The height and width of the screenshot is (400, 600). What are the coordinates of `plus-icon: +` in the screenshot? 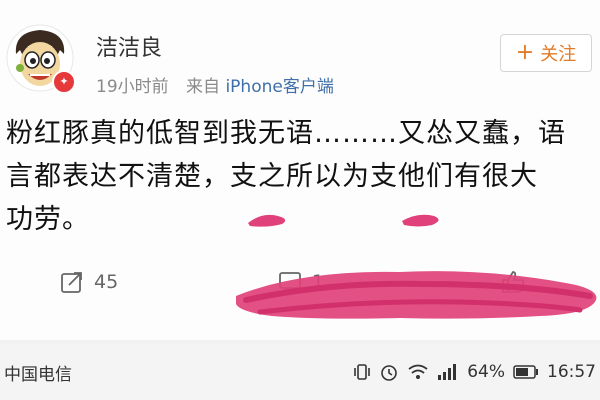 It's located at (525, 52).